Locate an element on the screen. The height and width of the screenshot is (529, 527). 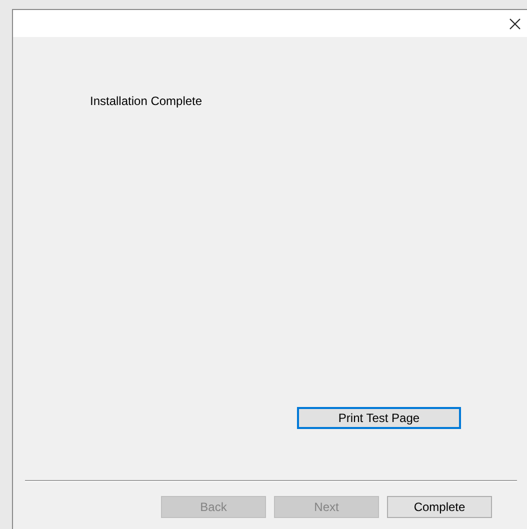
close-icon is located at coordinates (515, 24).